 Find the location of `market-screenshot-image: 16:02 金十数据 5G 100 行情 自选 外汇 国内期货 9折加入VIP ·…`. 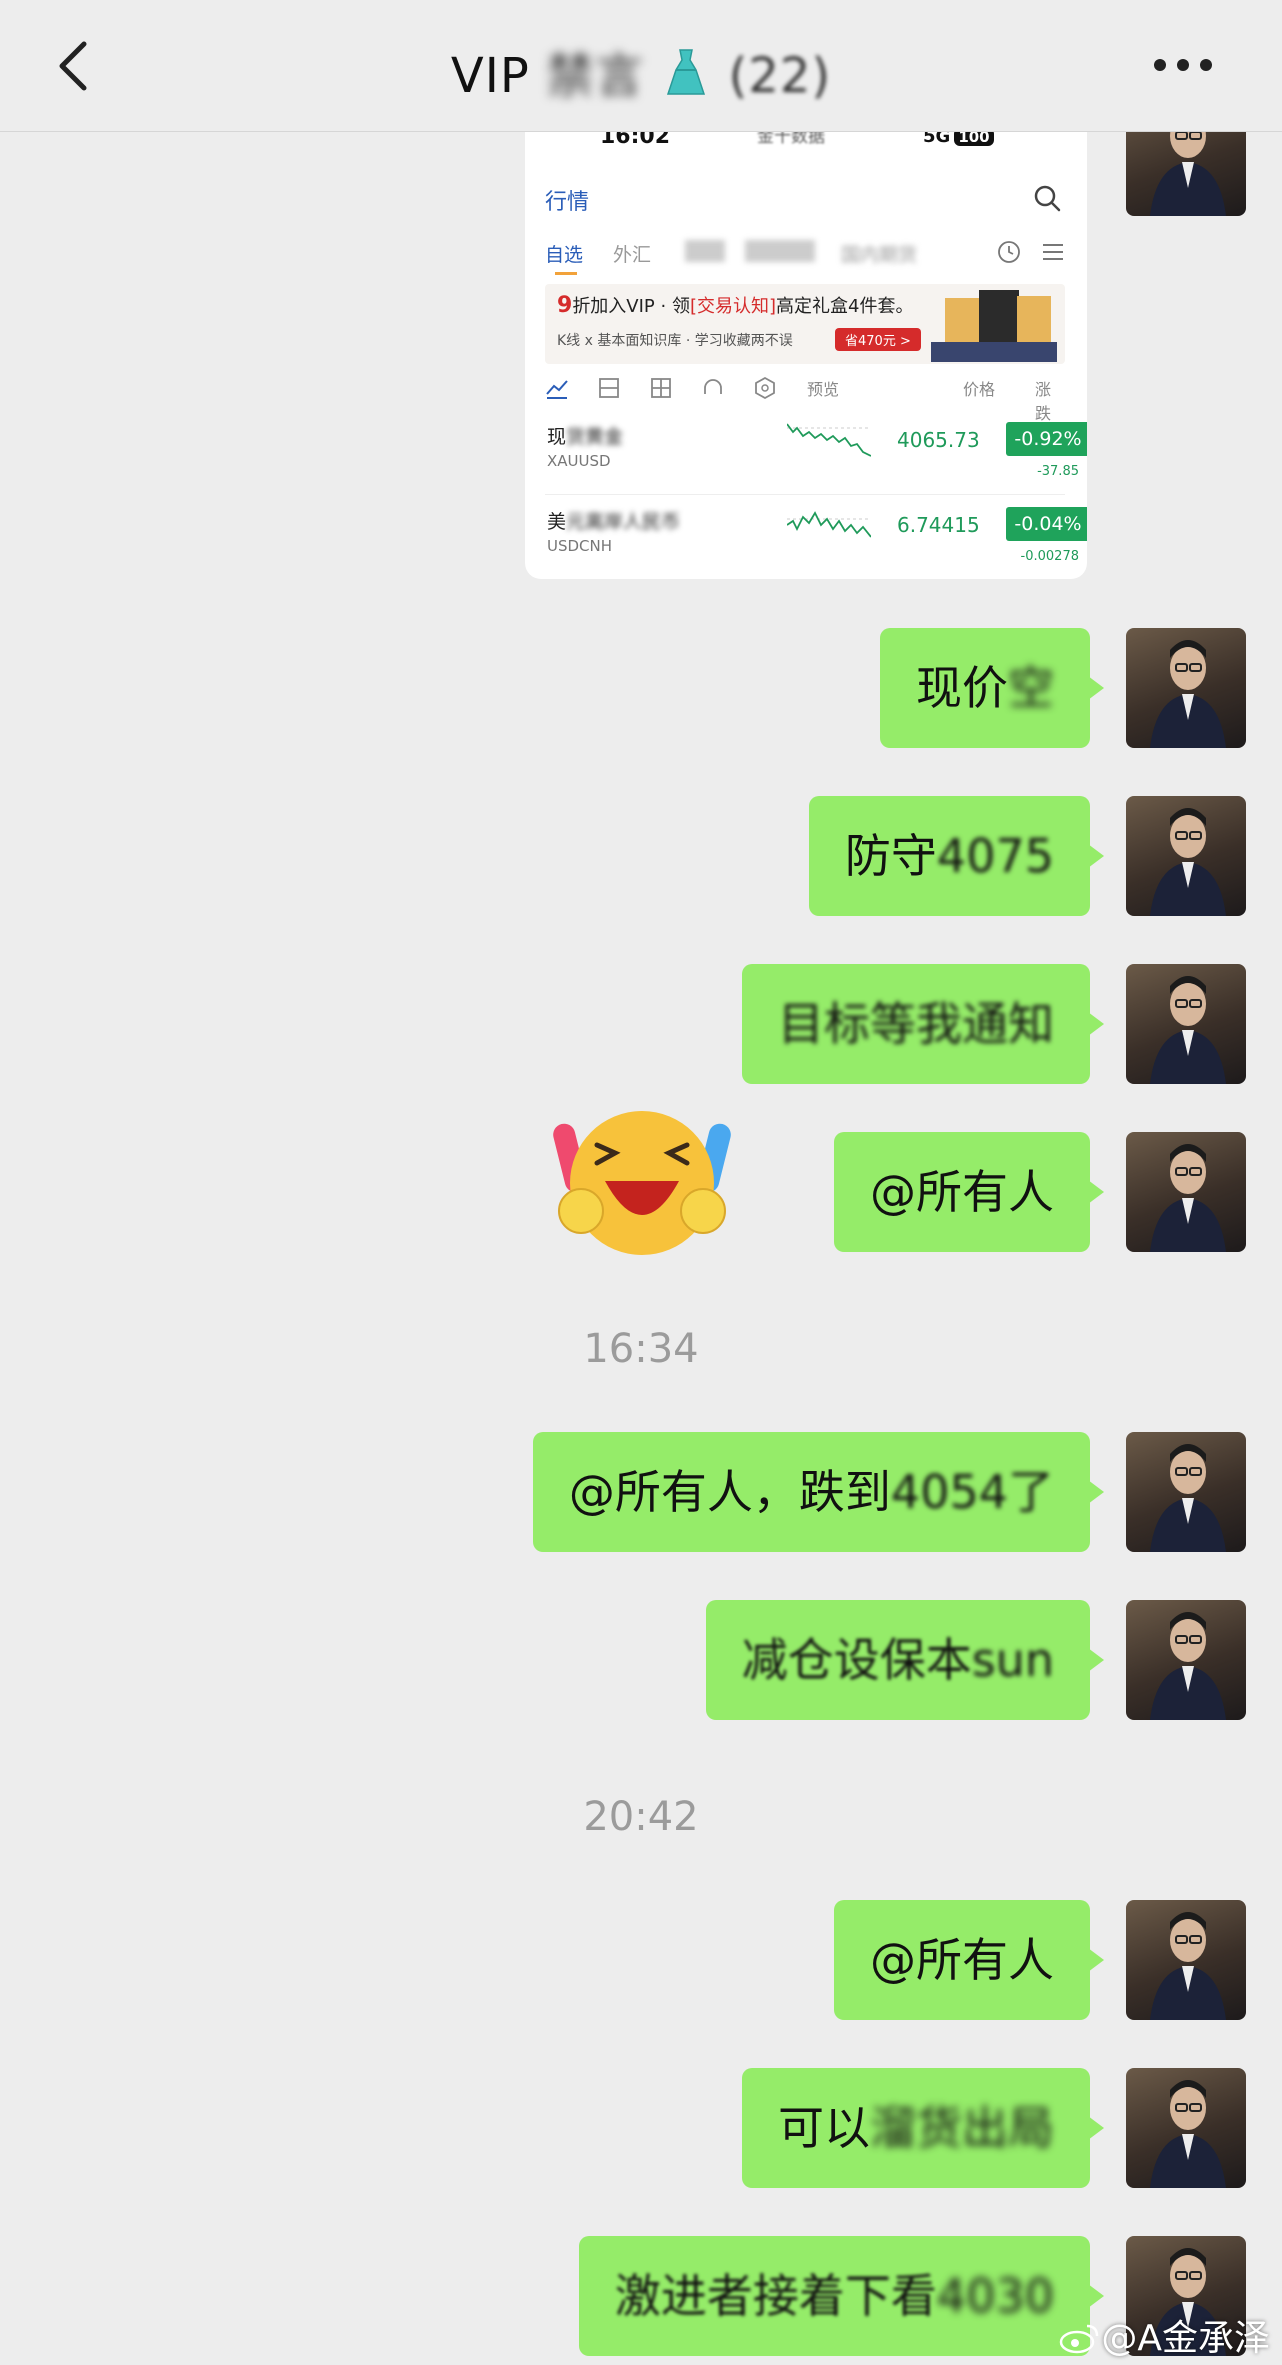

market-screenshot-image: 16:02 金十数据 5G 100 行情 自选 外汇 国内期货 9折加入VIP ·… is located at coordinates (806, 355).